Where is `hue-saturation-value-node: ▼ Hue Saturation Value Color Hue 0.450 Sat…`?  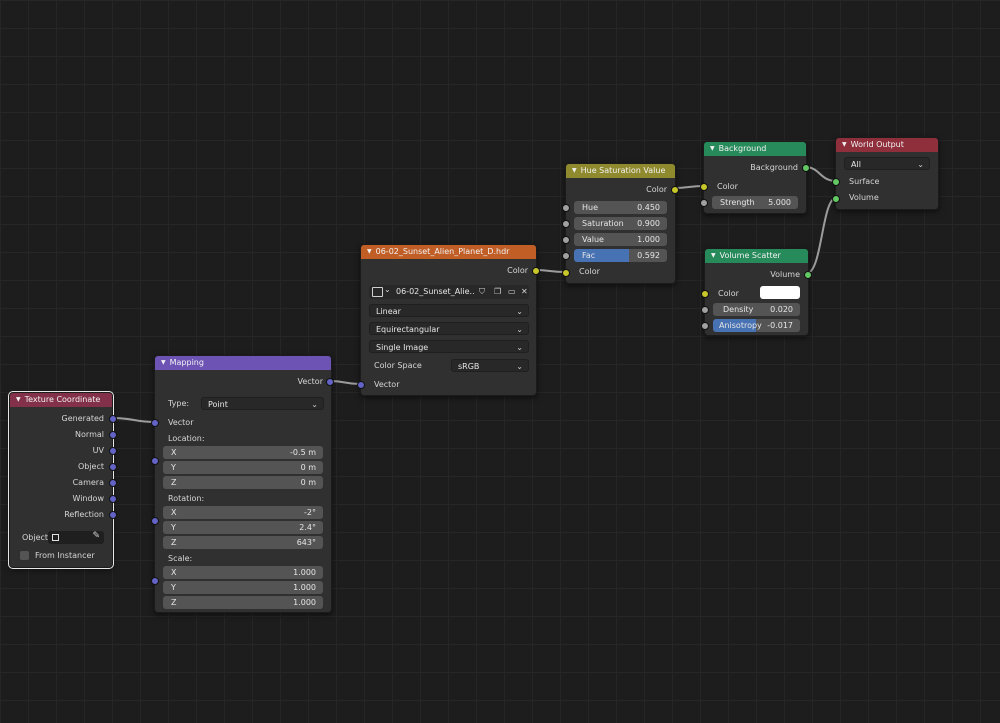
hue-saturation-value-node: ▼ Hue Saturation Value Color Hue 0.450 Sat… is located at coordinates (620, 223).